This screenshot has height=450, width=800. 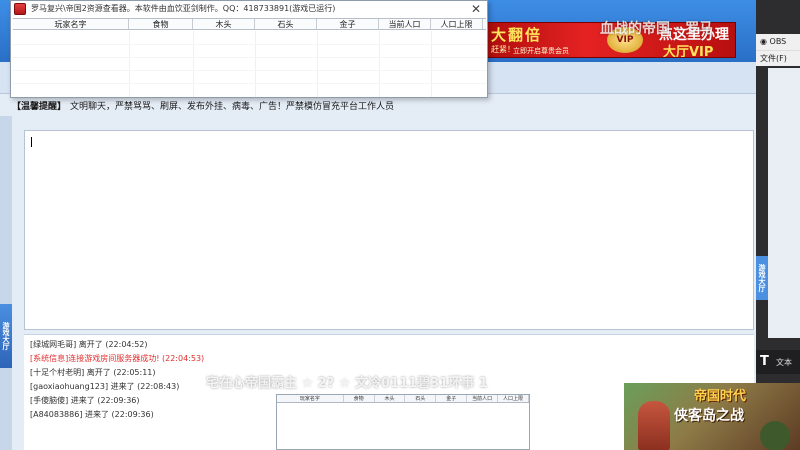 I want to click on mini-col-popcap: 人口上限, so click(x=513, y=398).